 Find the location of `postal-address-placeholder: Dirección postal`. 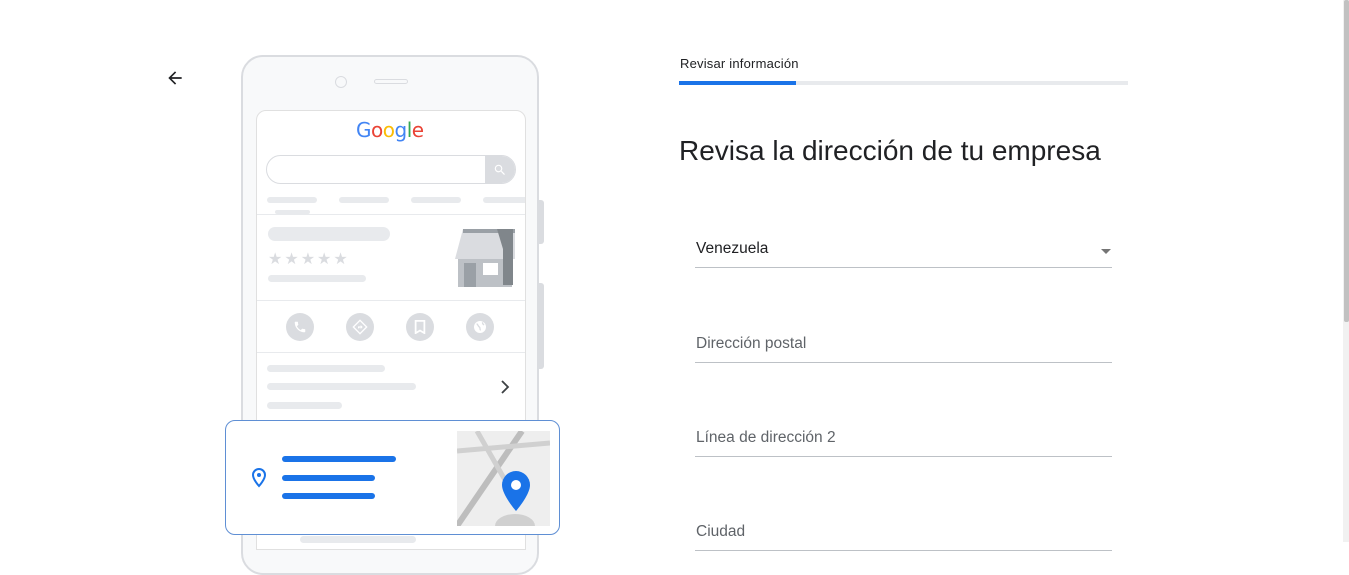

postal-address-placeholder: Dirección postal is located at coordinates (751, 343).